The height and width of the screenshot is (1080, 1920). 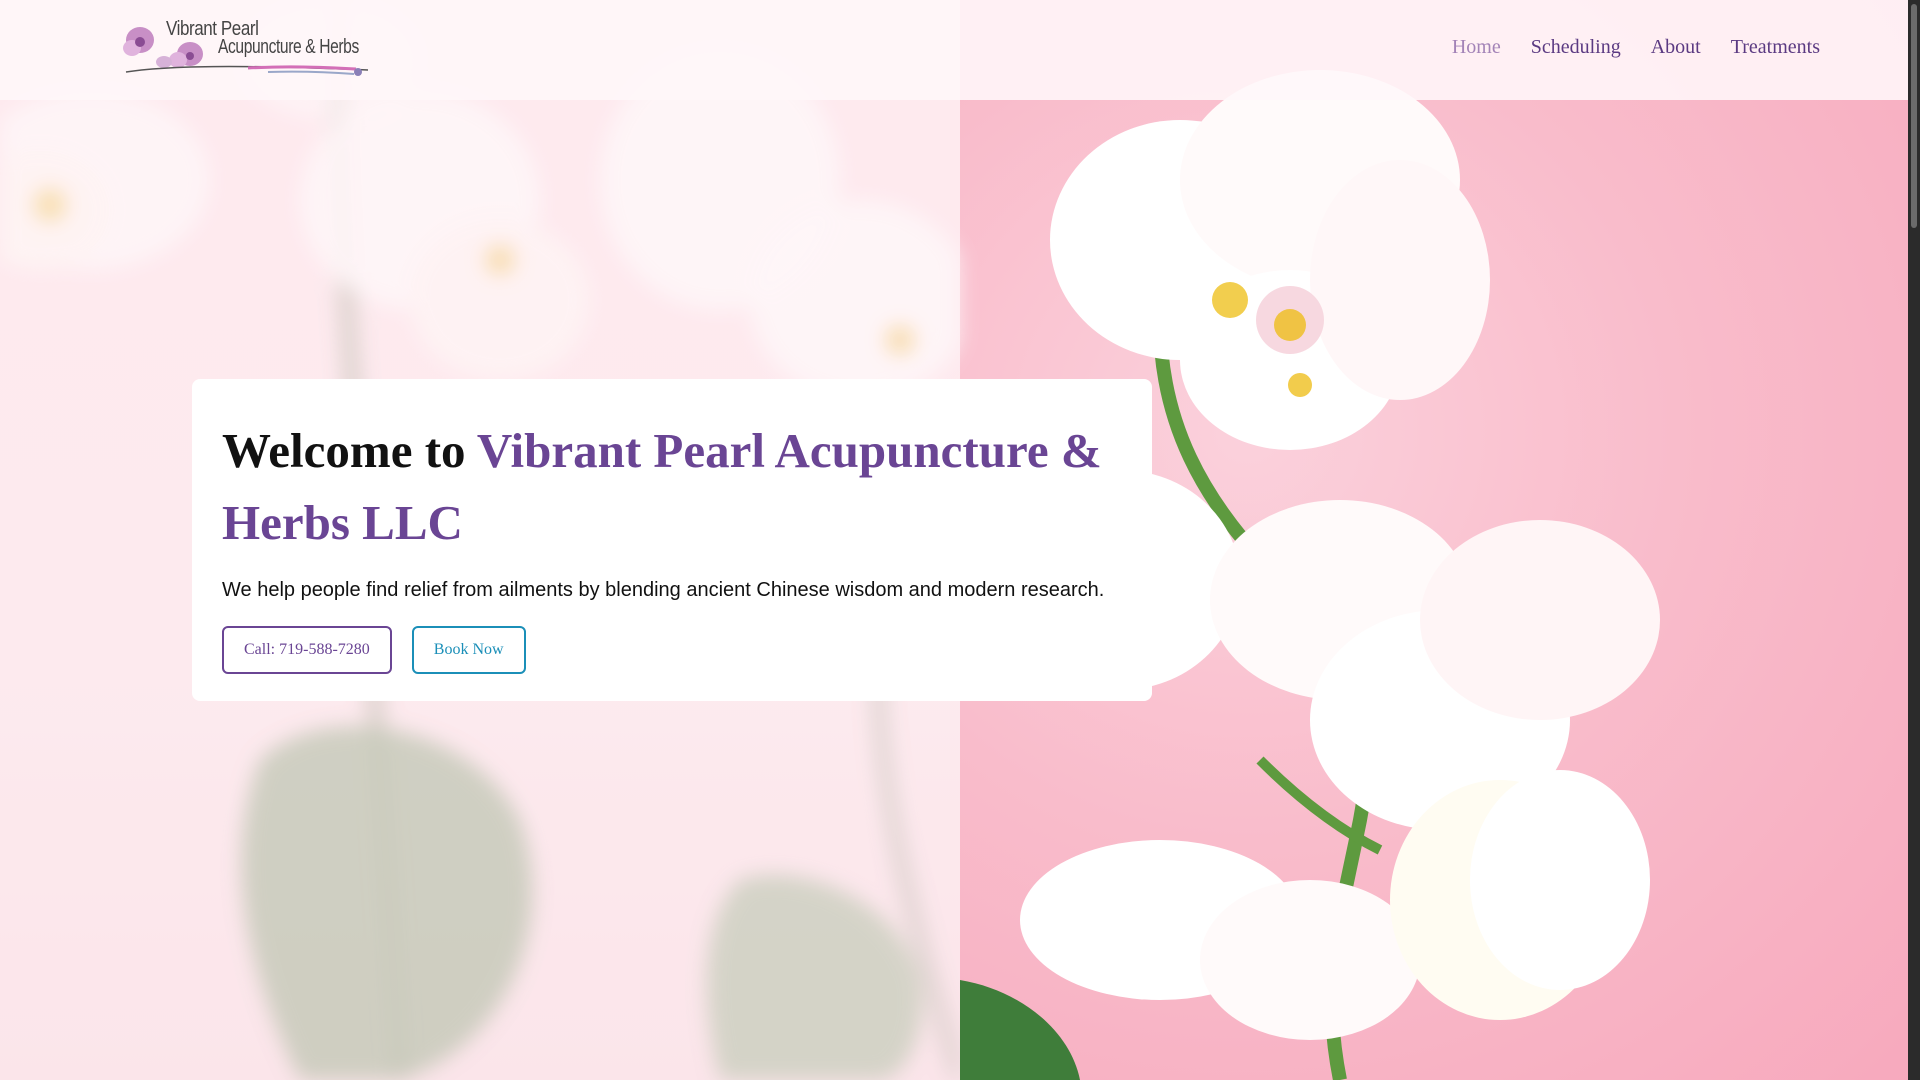 What do you see at coordinates (672, 650) in the screenshot?
I see `hero-button-row: Call: 719-588-7280 Book Now` at bounding box center [672, 650].